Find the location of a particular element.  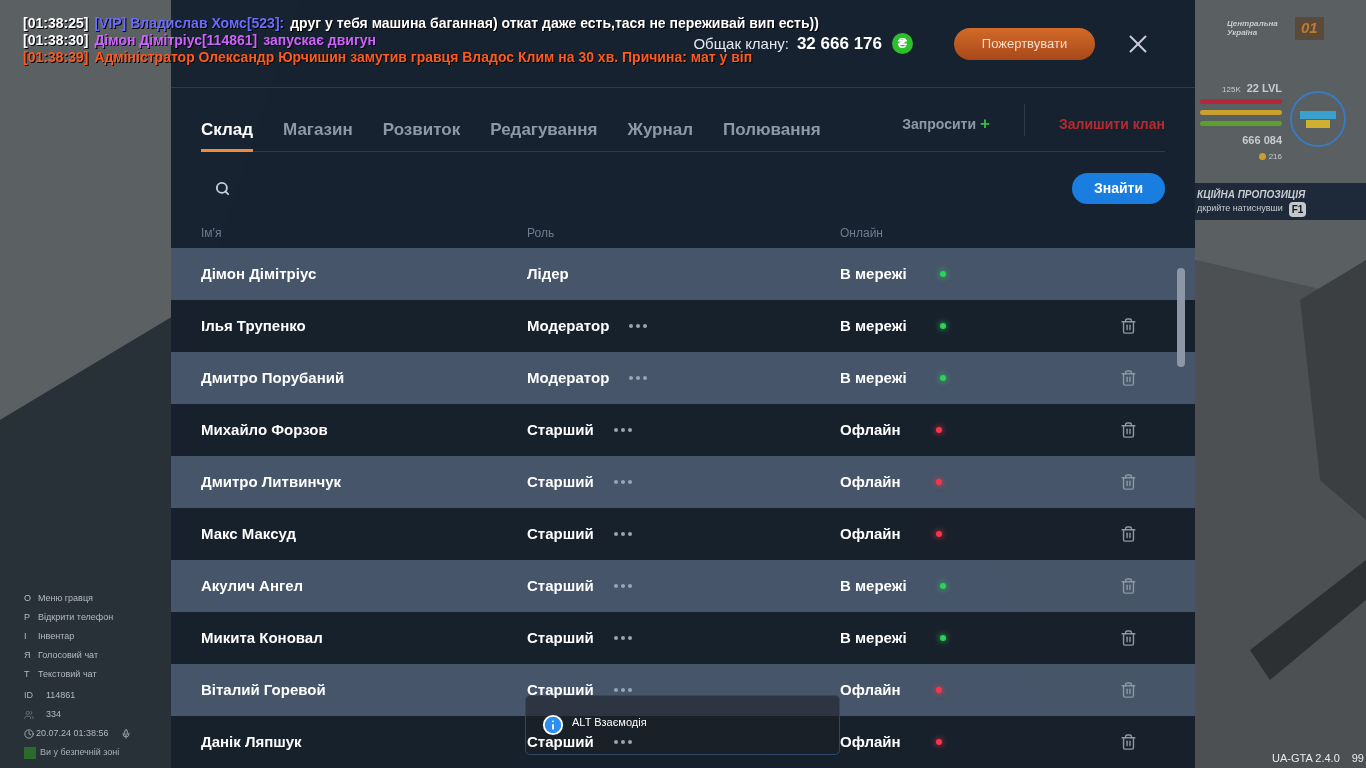

tab: Полювання is located at coordinates (772, 131).